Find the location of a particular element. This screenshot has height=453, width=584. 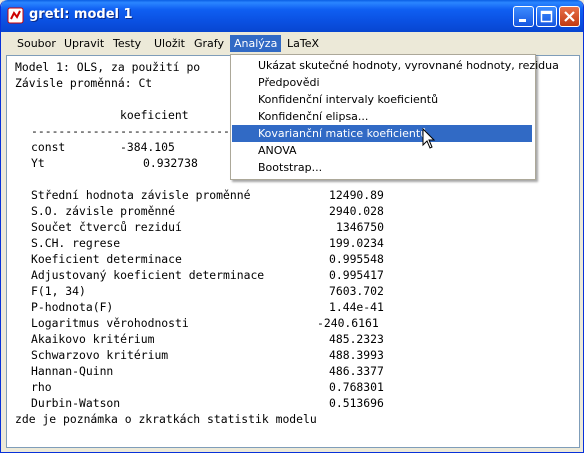

stat-value: 0.513696 is located at coordinates (356, 403).